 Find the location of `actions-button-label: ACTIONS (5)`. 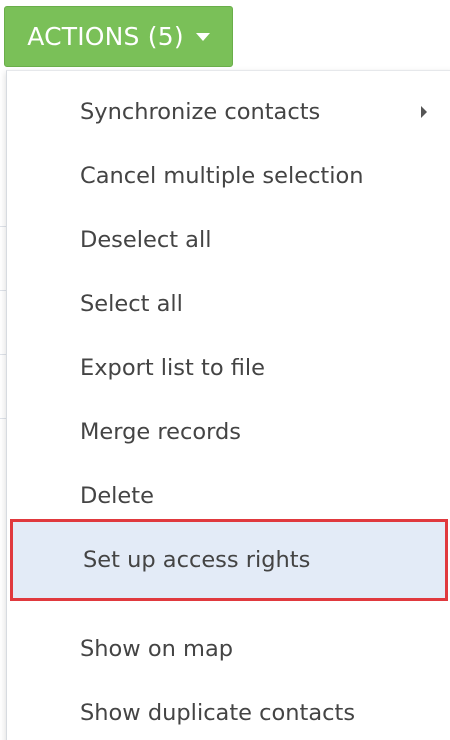

actions-button-label: ACTIONS (5) is located at coordinates (105, 36).